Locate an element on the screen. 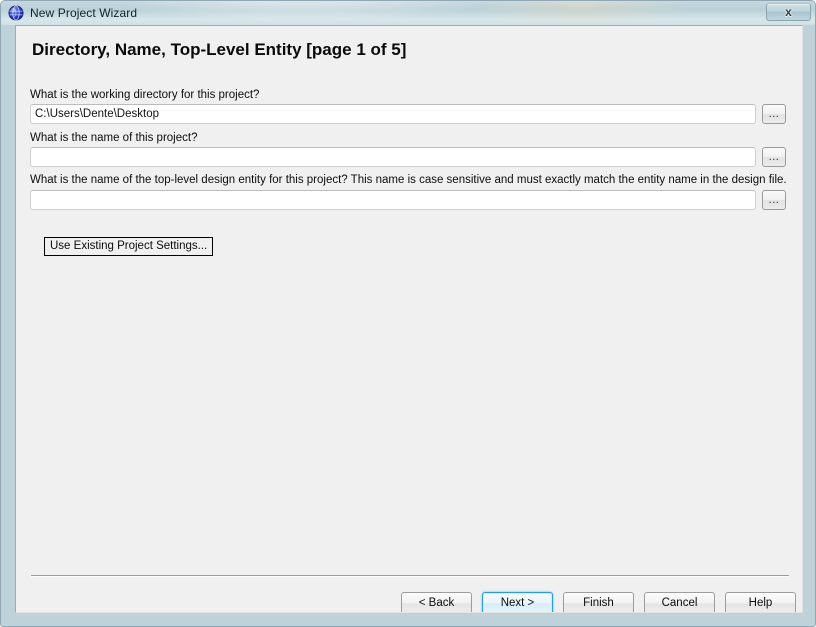 The width and height of the screenshot is (816, 627). project-name-label: What is the name of this project? is located at coordinates (114, 138).